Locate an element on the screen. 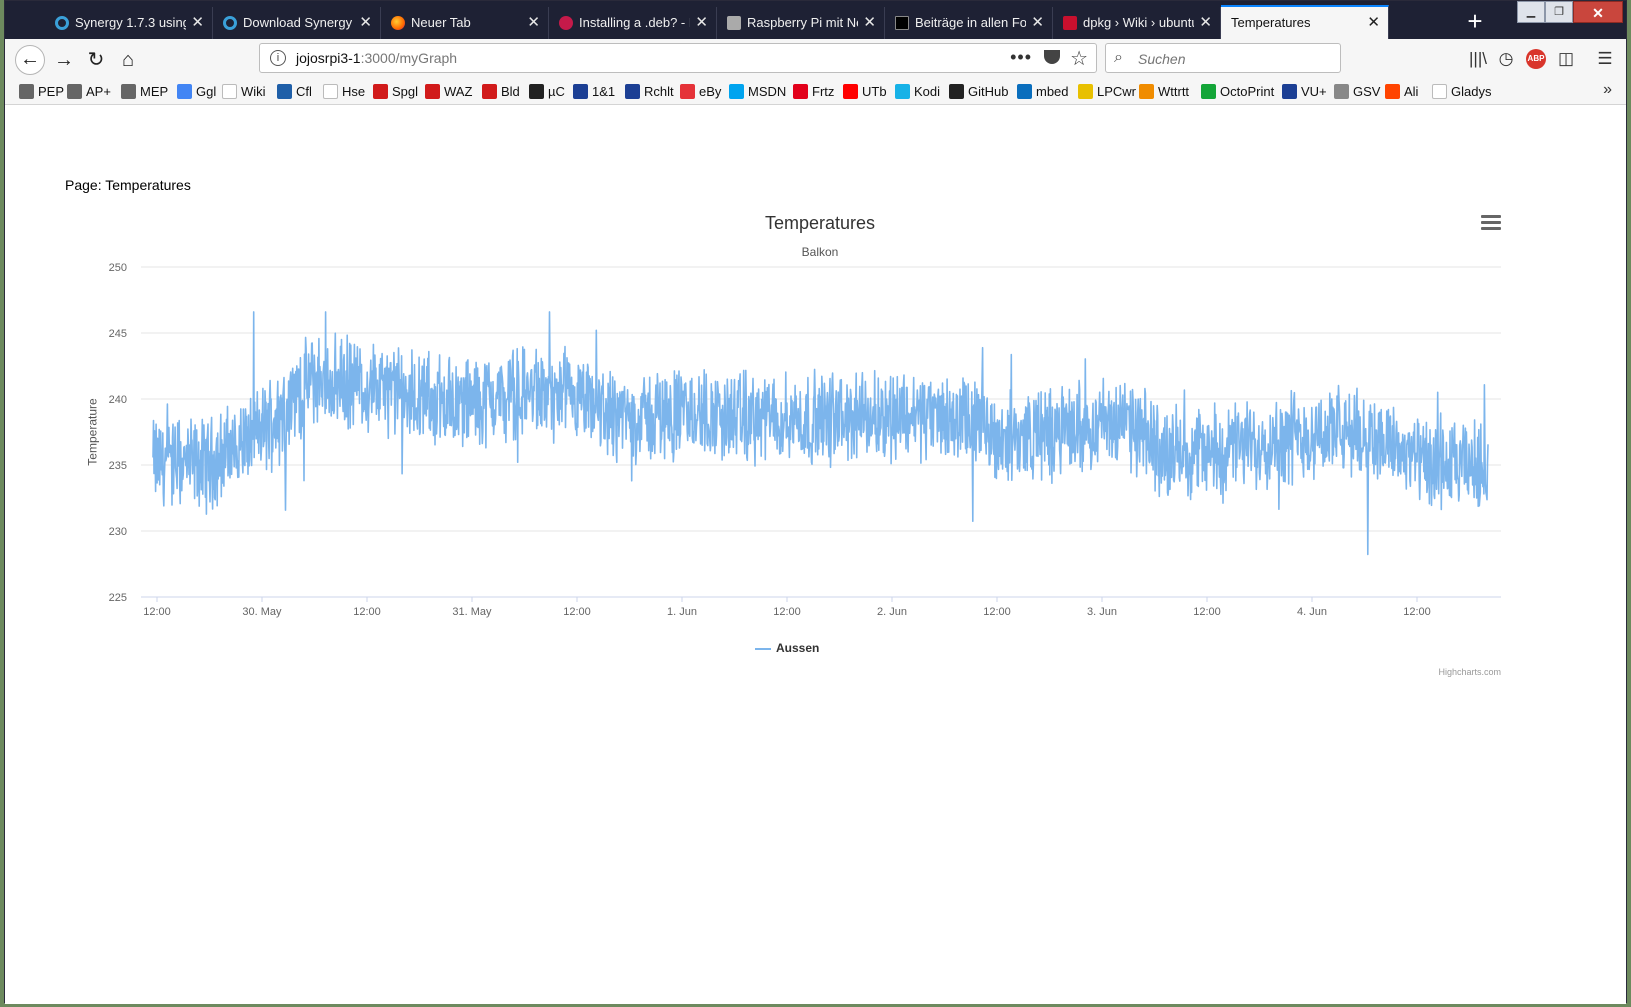 The image size is (1631, 1007). bookmark-octoprint: OctoPrint is located at coordinates (1237, 92).